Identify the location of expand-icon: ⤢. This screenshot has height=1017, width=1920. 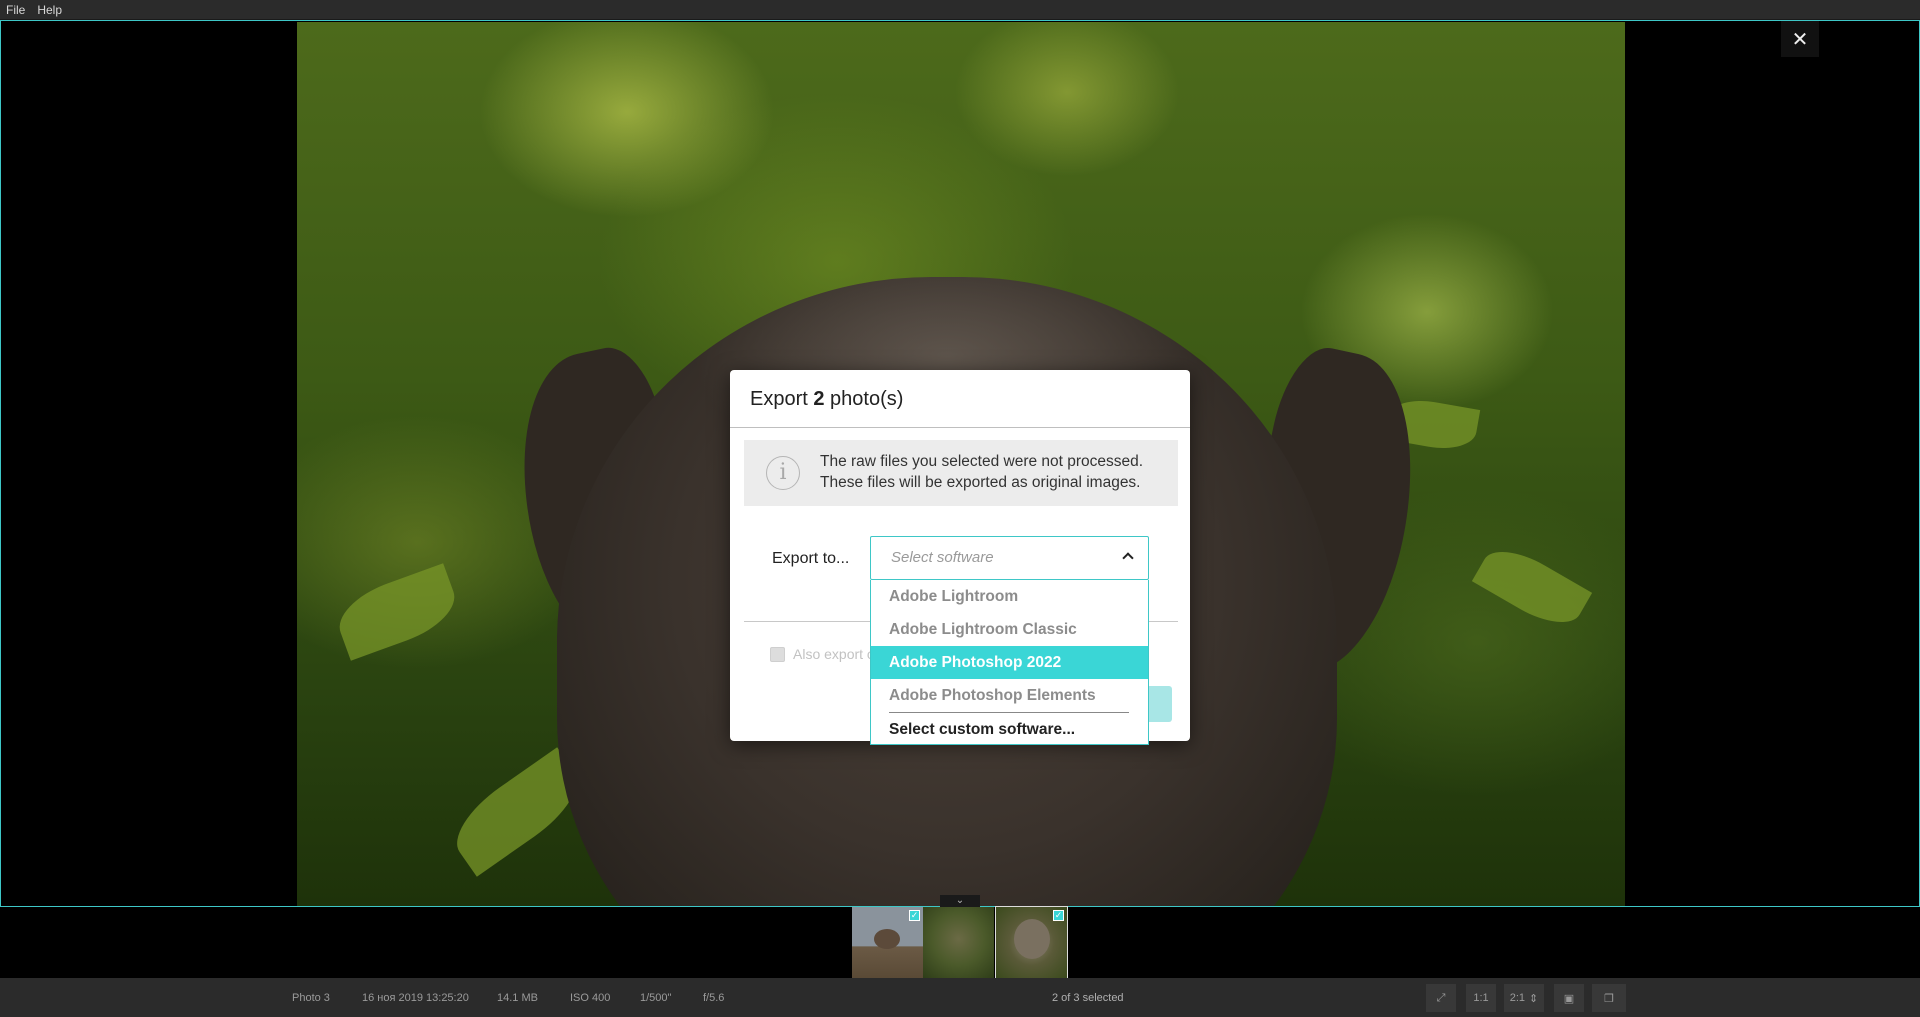
(1441, 997).